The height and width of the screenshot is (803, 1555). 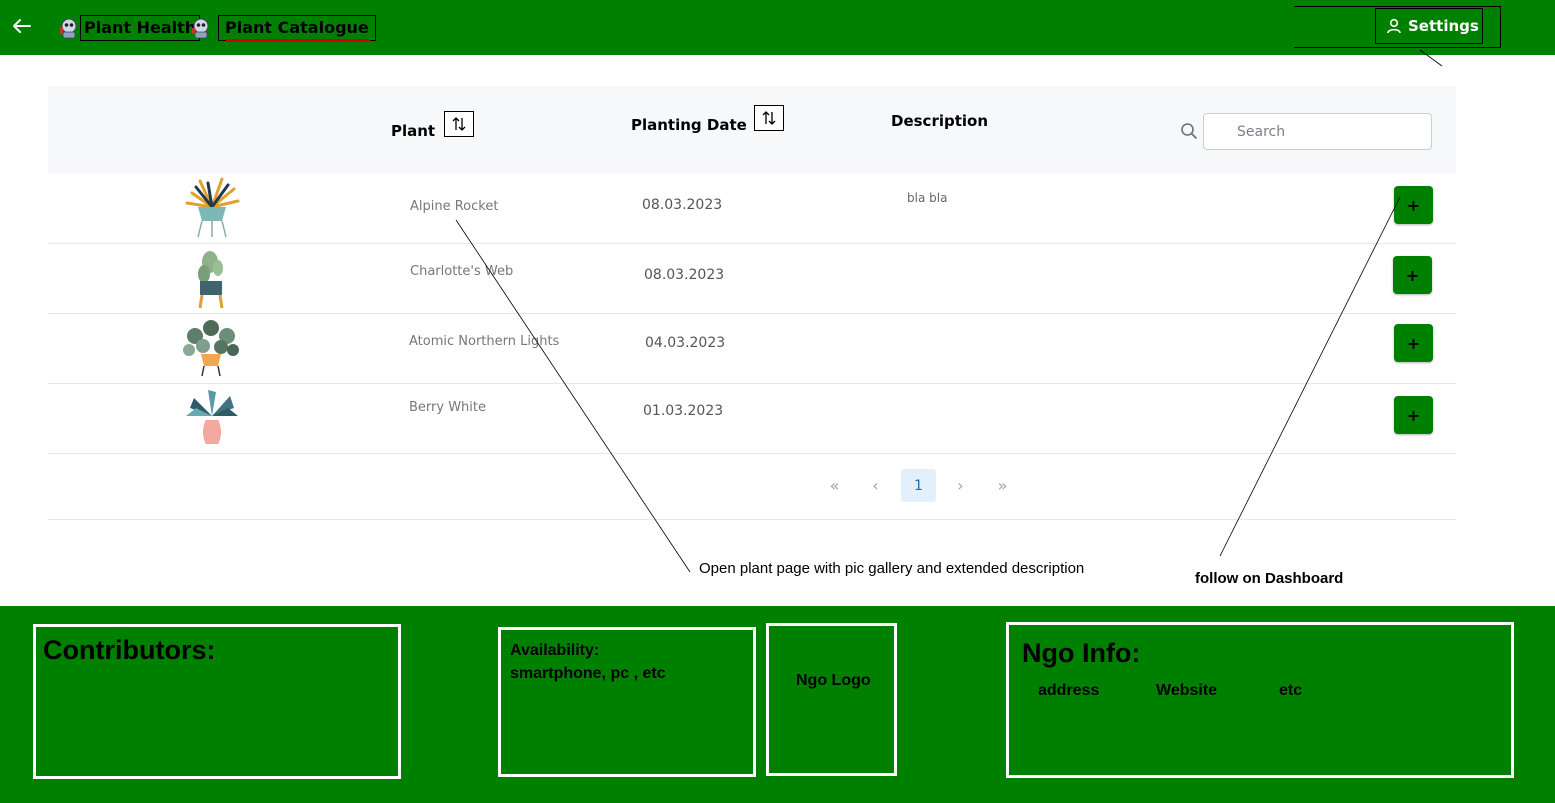 What do you see at coordinates (1069, 690) in the screenshot?
I see `ngo-info-address: address` at bounding box center [1069, 690].